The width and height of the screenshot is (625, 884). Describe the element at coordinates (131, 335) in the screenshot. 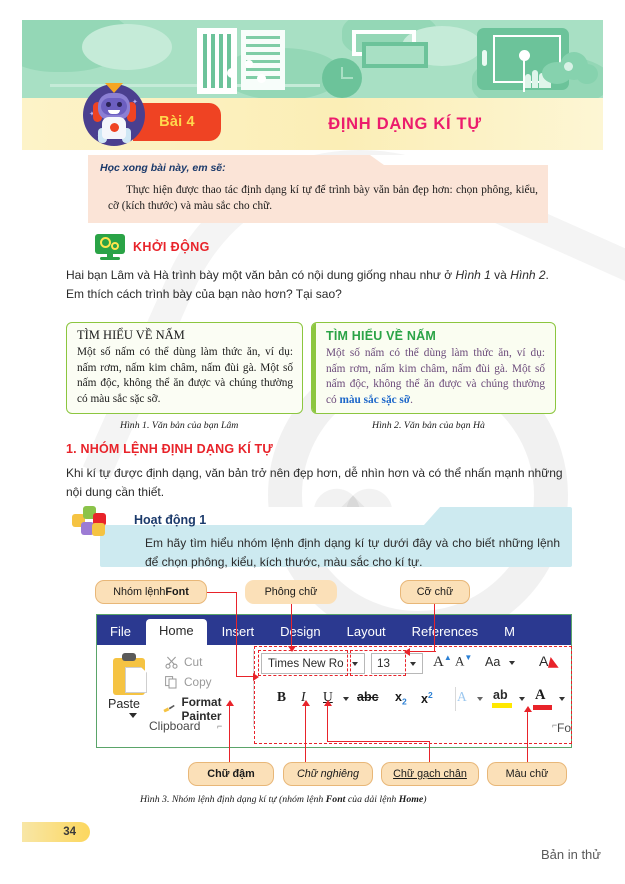

I see `figure1-doc-heading: TÌM HIỂU VỀ NẤM` at that location.